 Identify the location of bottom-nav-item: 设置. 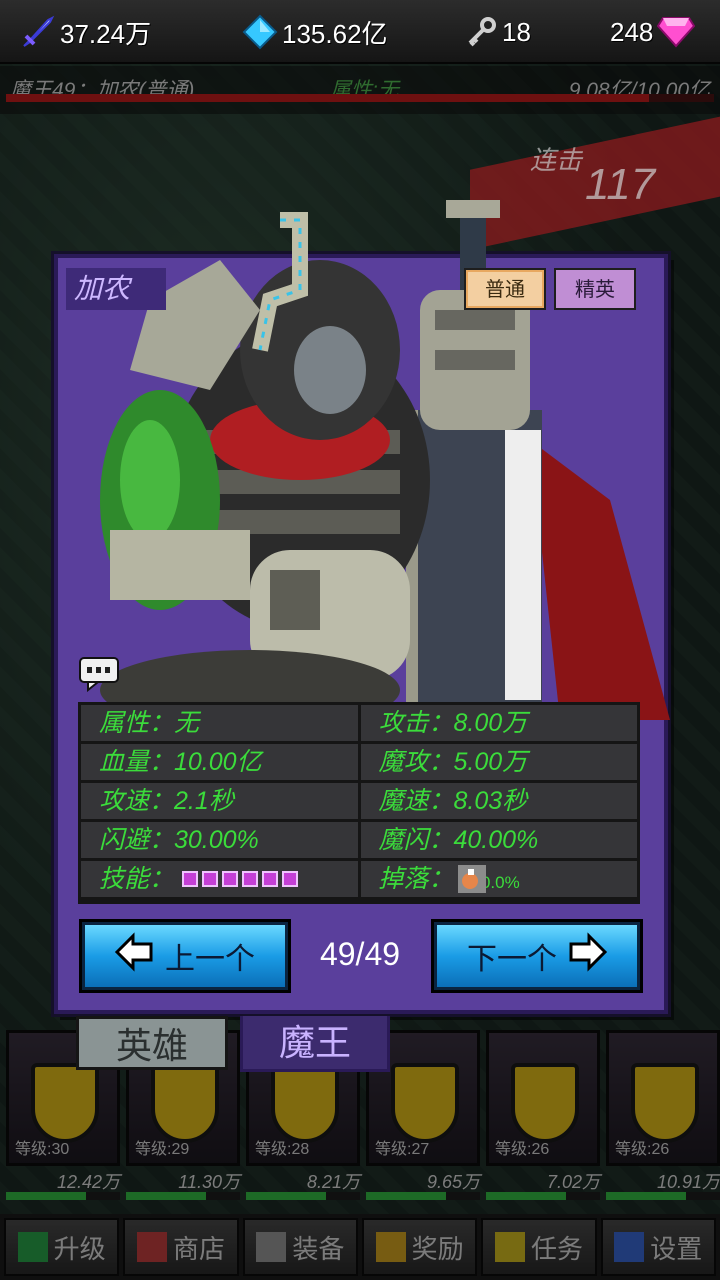
(658, 1247).